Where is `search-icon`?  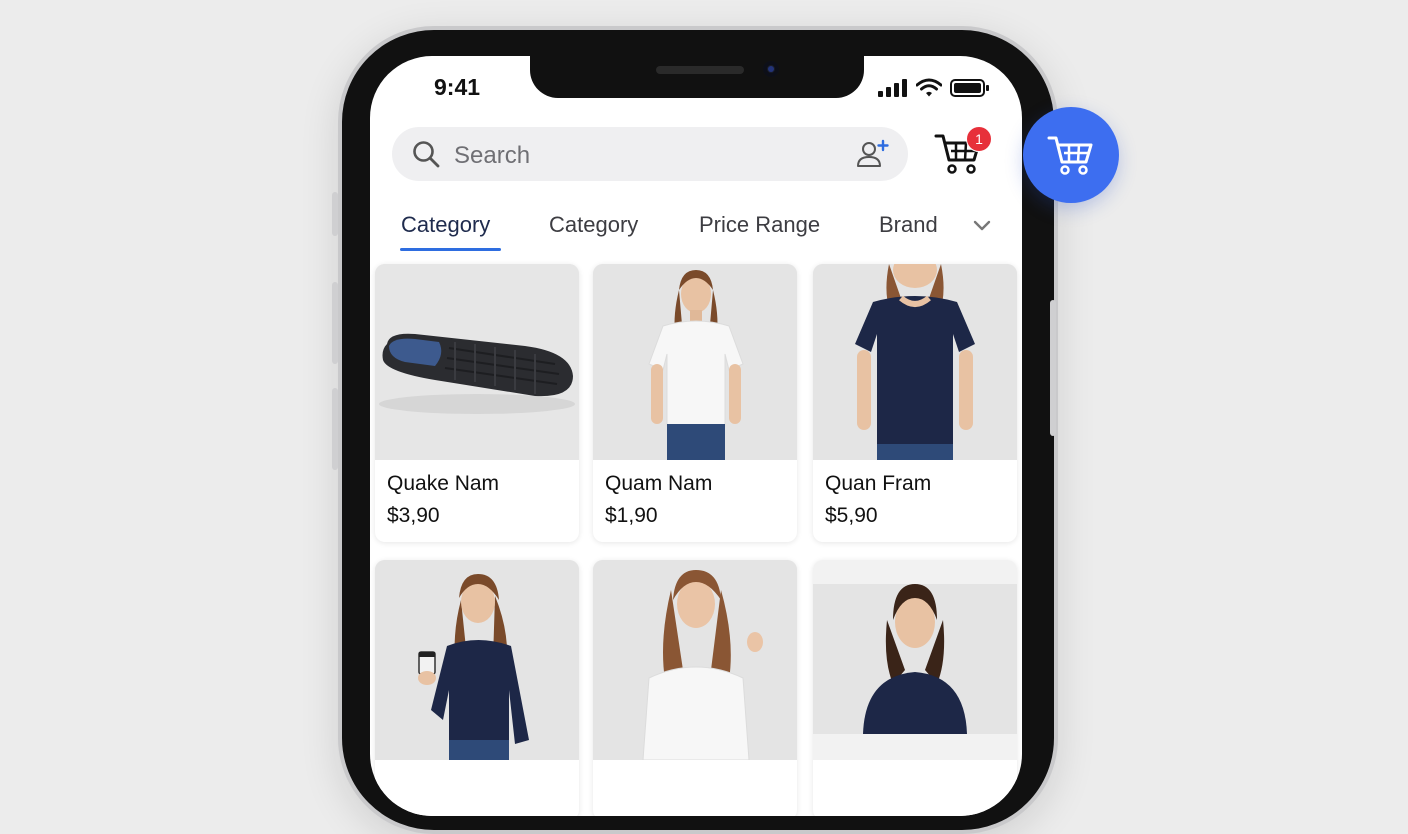 search-icon is located at coordinates (426, 154).